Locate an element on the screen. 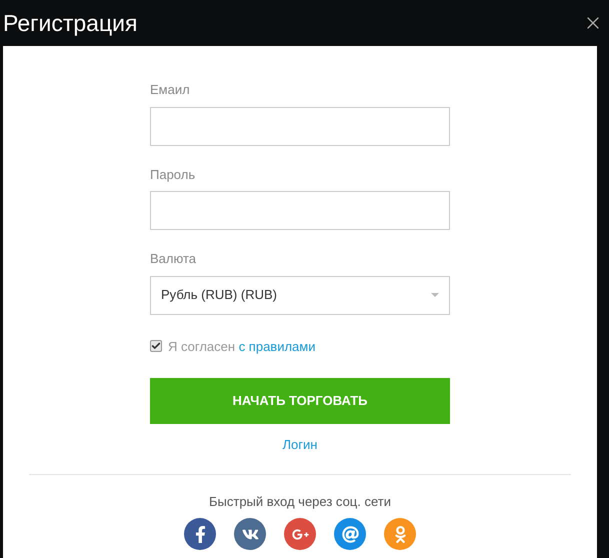 This screenshot has width=609, height=558. field-label: Емаил is located at coordinates (170, 90).